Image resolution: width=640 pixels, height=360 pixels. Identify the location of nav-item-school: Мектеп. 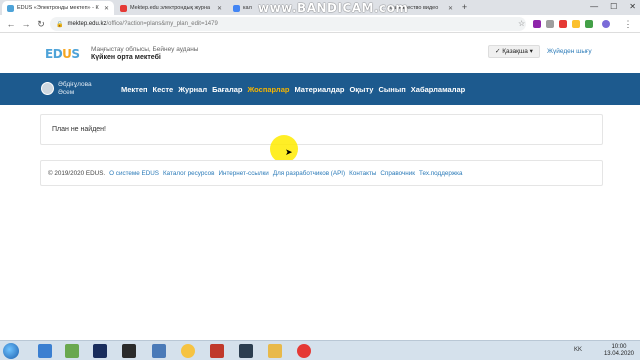
(134, 89).